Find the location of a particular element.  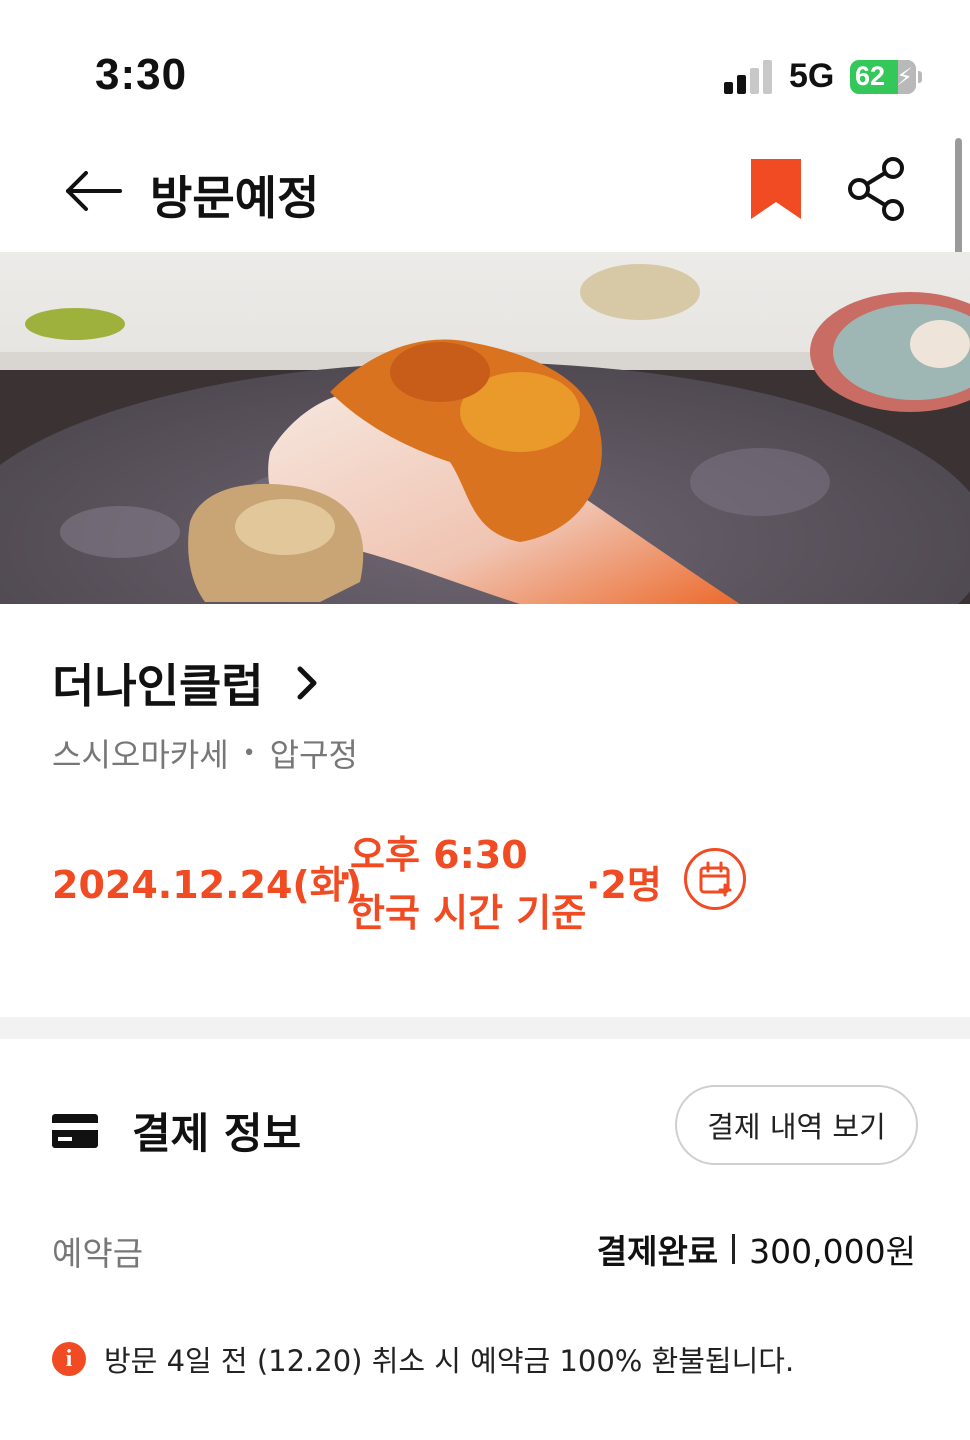

restaurant-category: 스시오마카세 is located at coordinates (140, 755).